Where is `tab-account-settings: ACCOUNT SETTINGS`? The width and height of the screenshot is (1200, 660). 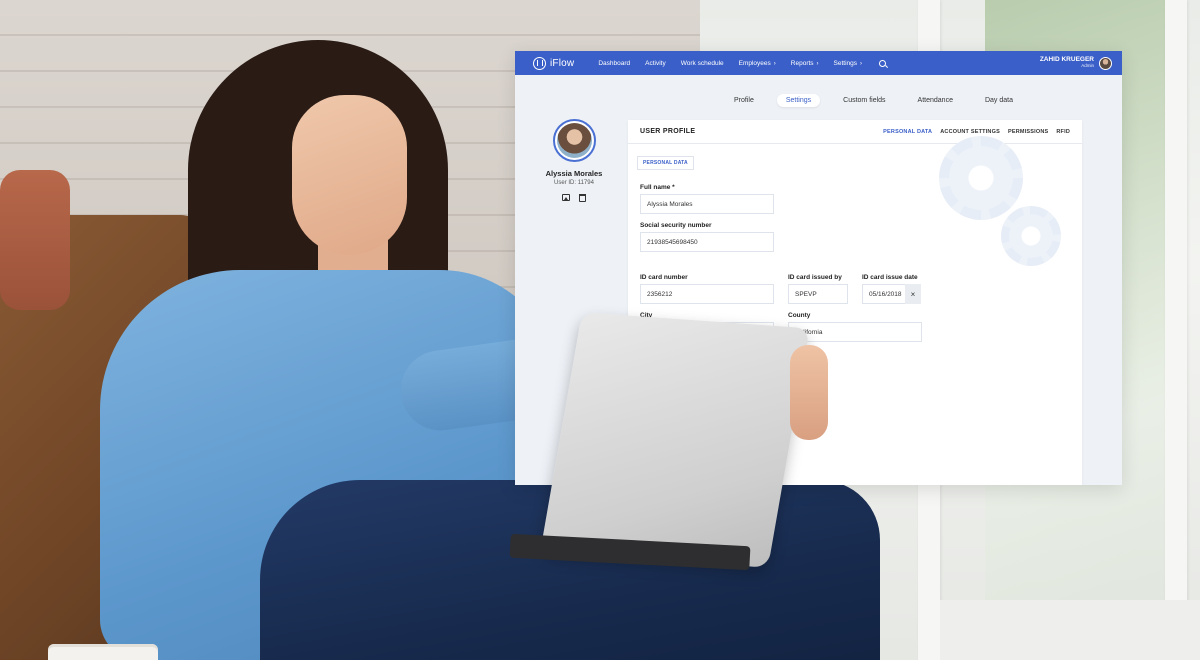
tab-account-settings: ACCOUNT SETTINGS is located at coordinates (970, 132).